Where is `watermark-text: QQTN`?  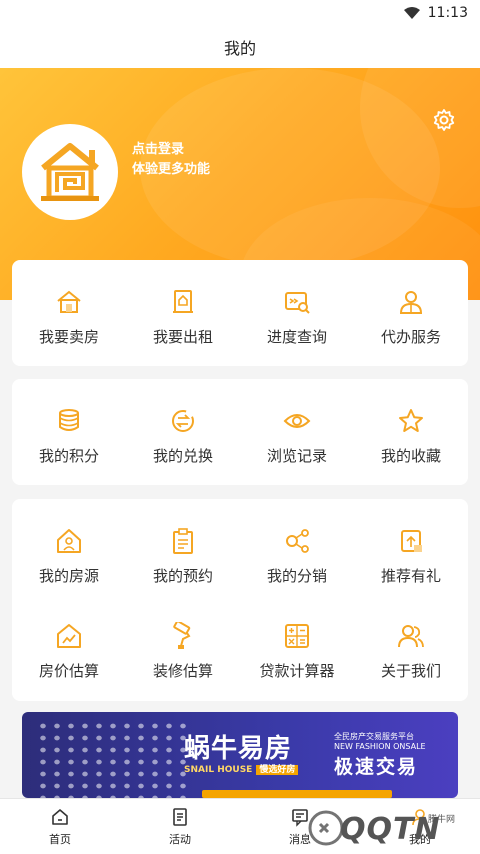
watermark-text: QQTN is located at coordinates (390, 829).